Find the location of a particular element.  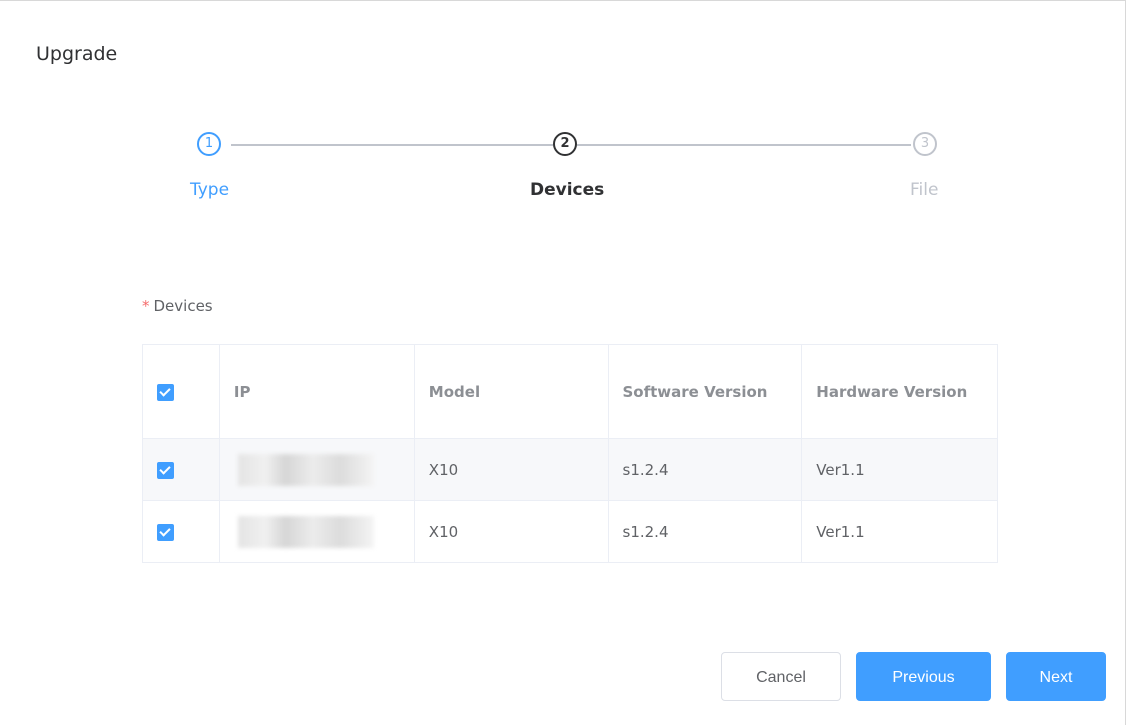

step-3-label: File is located at coordinates (924, 190).